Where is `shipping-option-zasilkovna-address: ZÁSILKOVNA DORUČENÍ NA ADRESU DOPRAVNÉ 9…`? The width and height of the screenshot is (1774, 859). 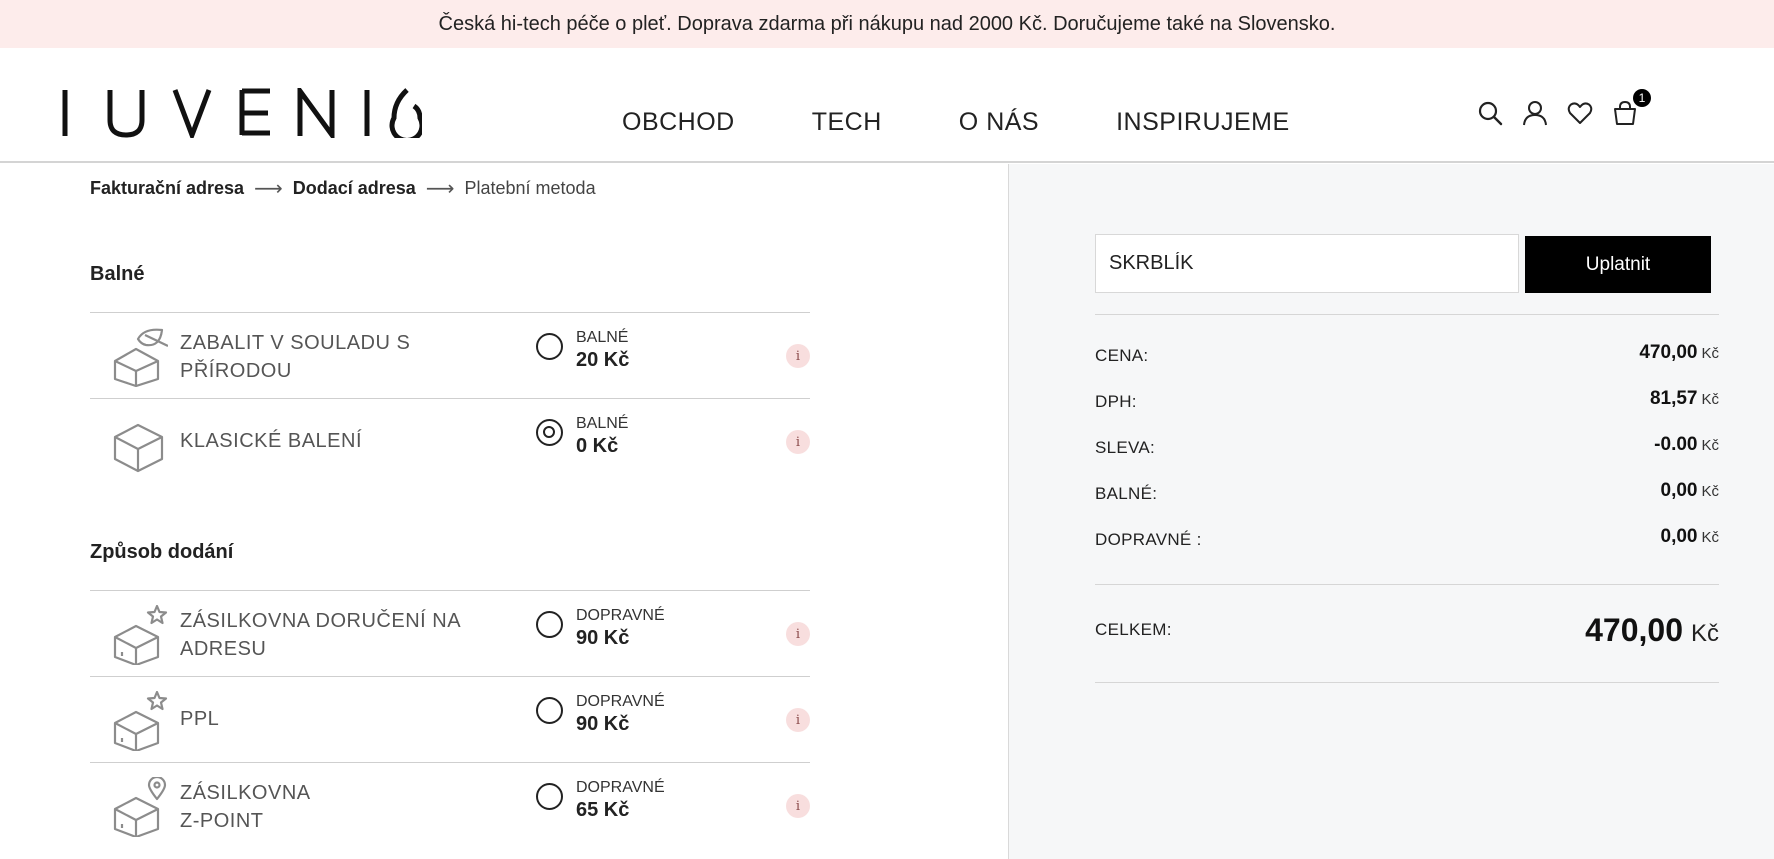 shipping-option-zasilkovna-address: ZÁSILKOVNA DORUČENÍ NA ADRESU DOPRAVNÉ 9… is located at coordinates (450, 634).